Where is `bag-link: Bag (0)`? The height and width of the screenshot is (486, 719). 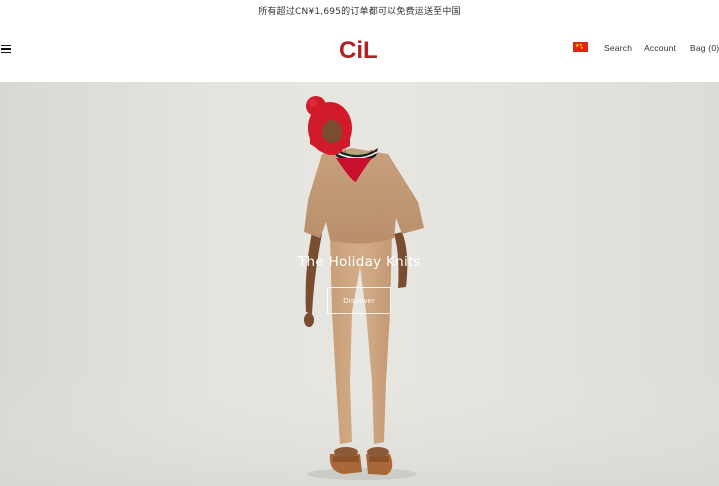
bag-link: Bag (0) is located at coordinates (704, 48).